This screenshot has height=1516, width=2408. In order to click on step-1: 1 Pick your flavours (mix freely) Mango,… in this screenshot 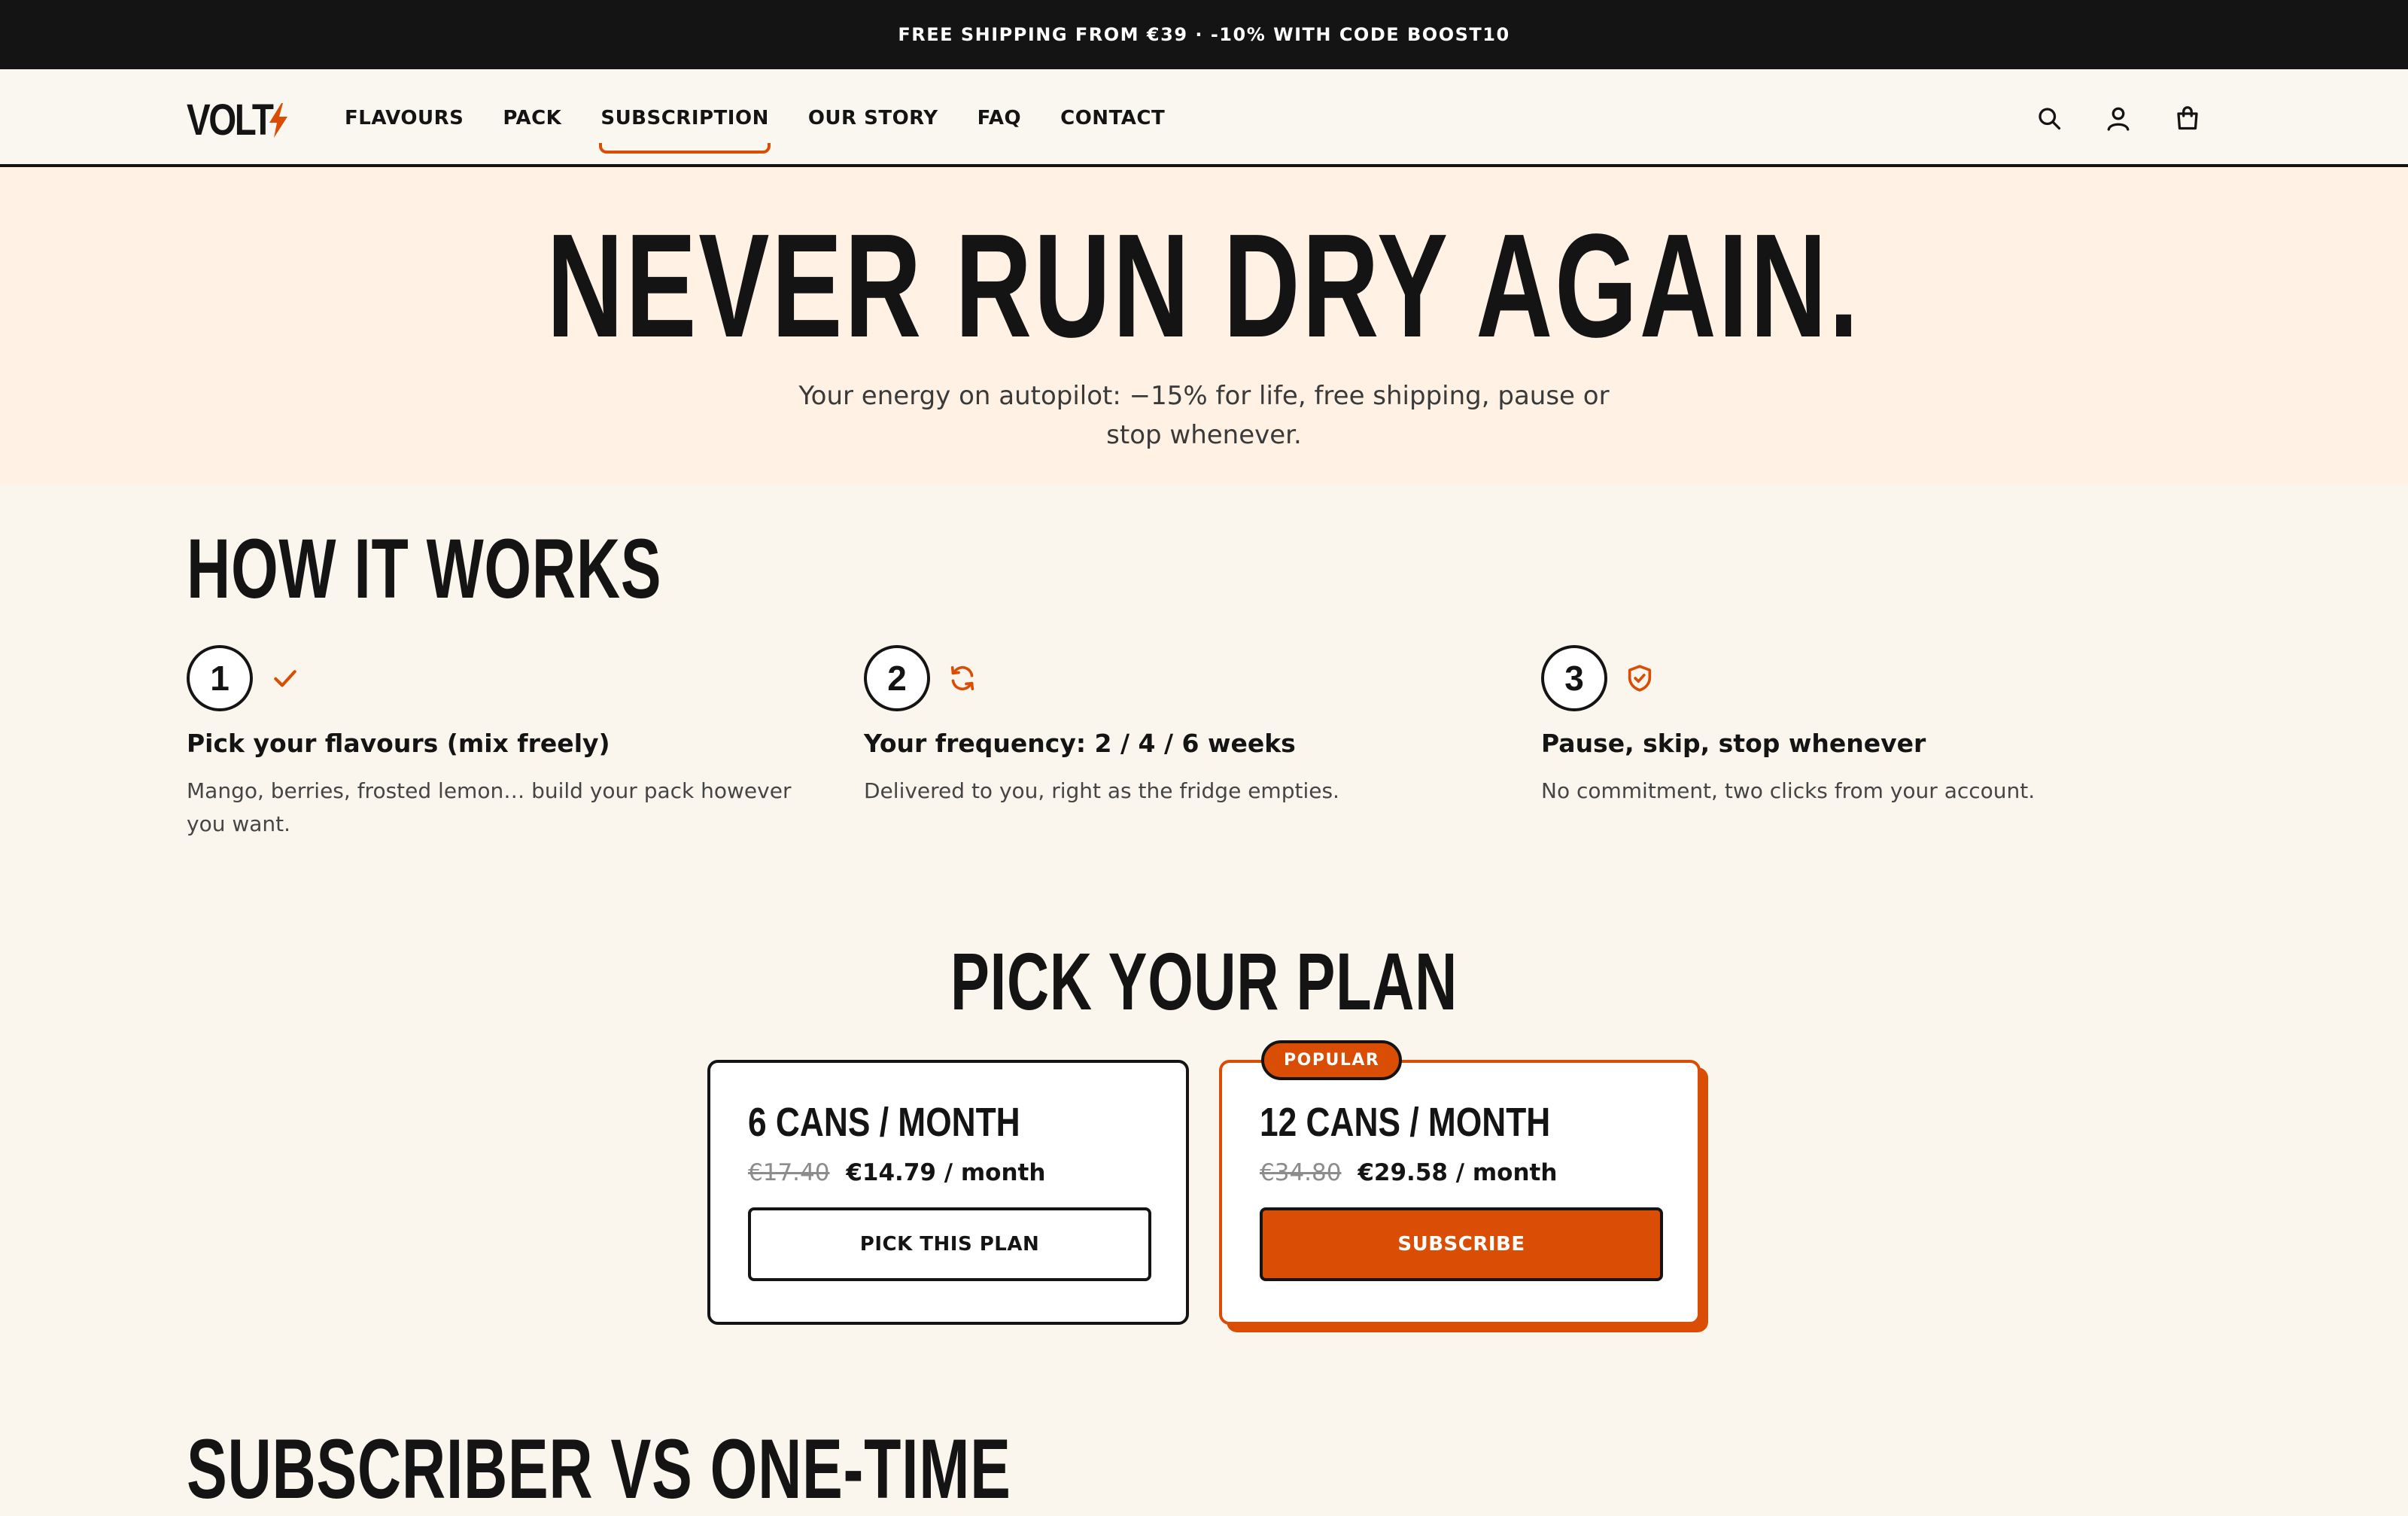, I will do `click(525, 742)`.